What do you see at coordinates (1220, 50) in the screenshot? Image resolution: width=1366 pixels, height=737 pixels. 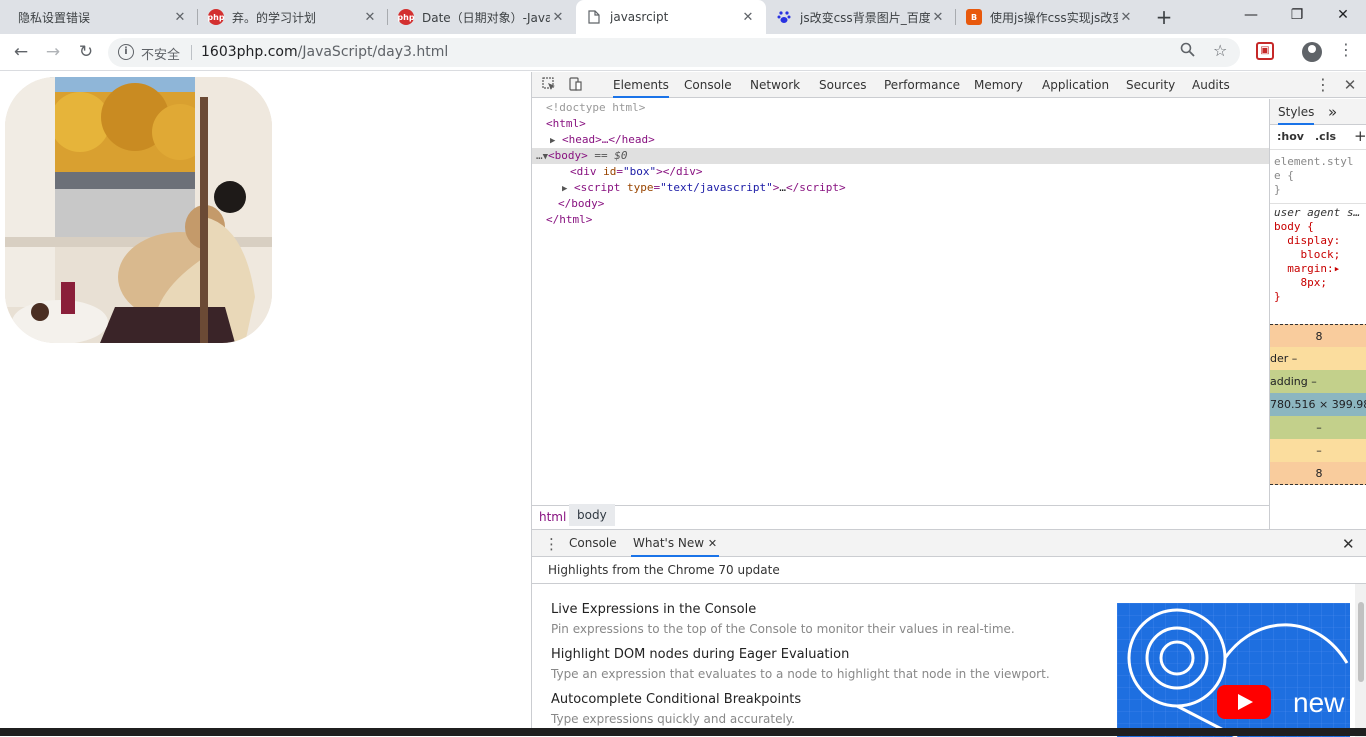 I see `bookmark-star-icon: ☆` at bounding box center [1220, 50].